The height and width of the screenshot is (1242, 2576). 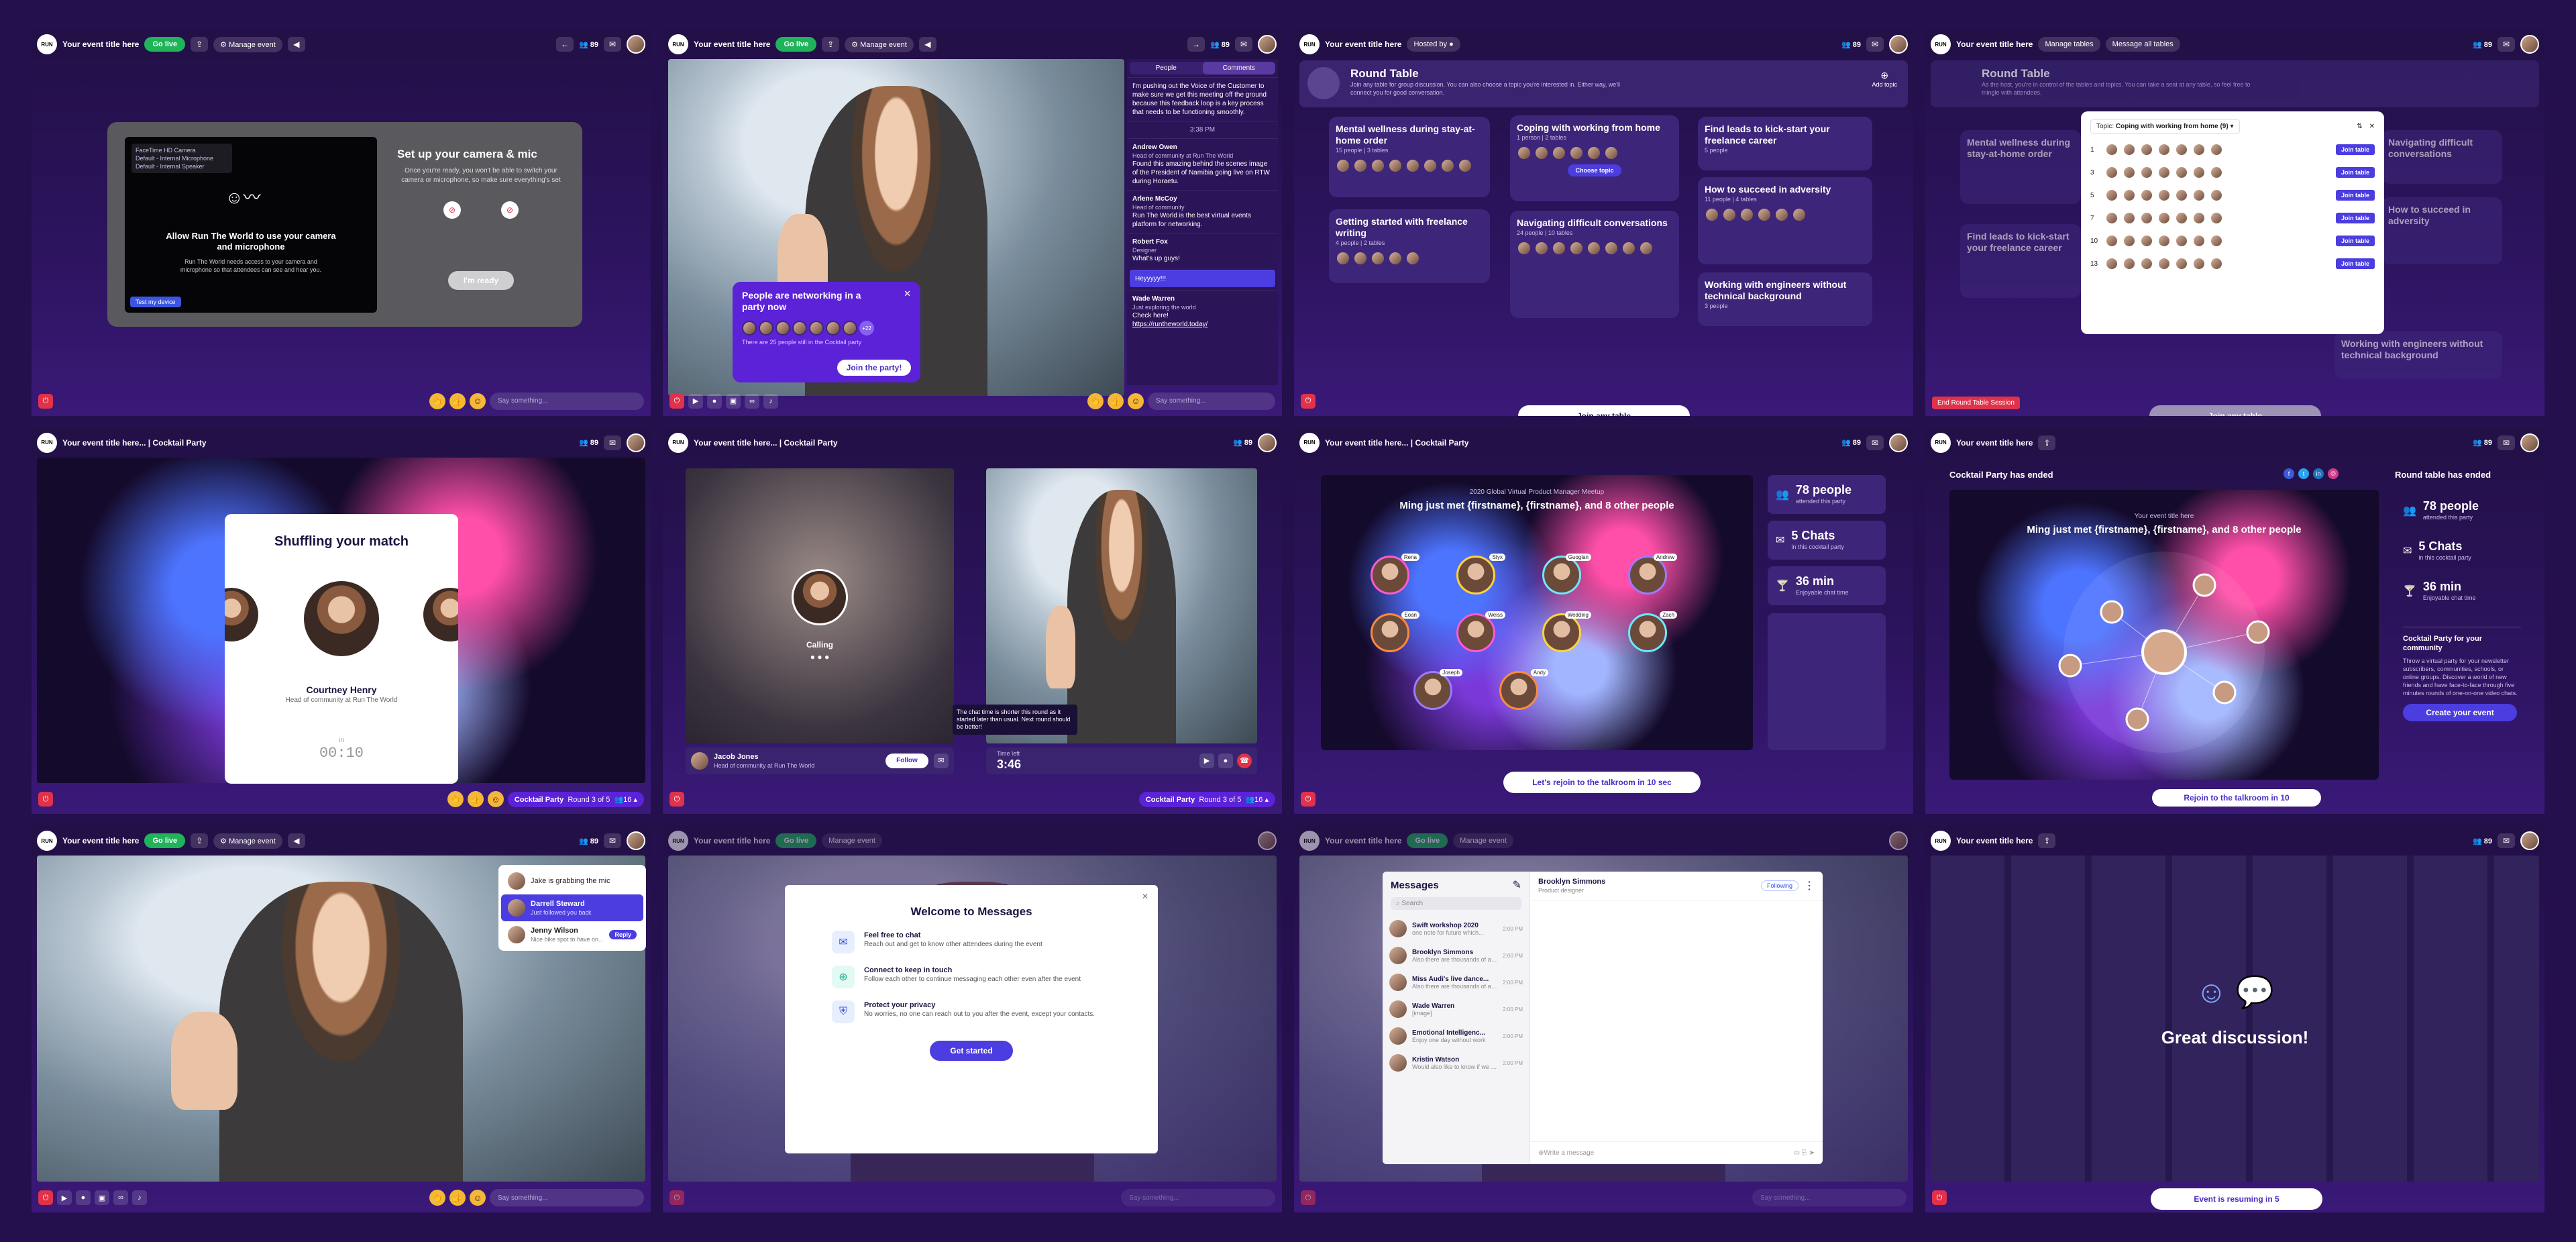 I want to click on message-link: https://runtheworld.today/, so click(x=1202, y=324).